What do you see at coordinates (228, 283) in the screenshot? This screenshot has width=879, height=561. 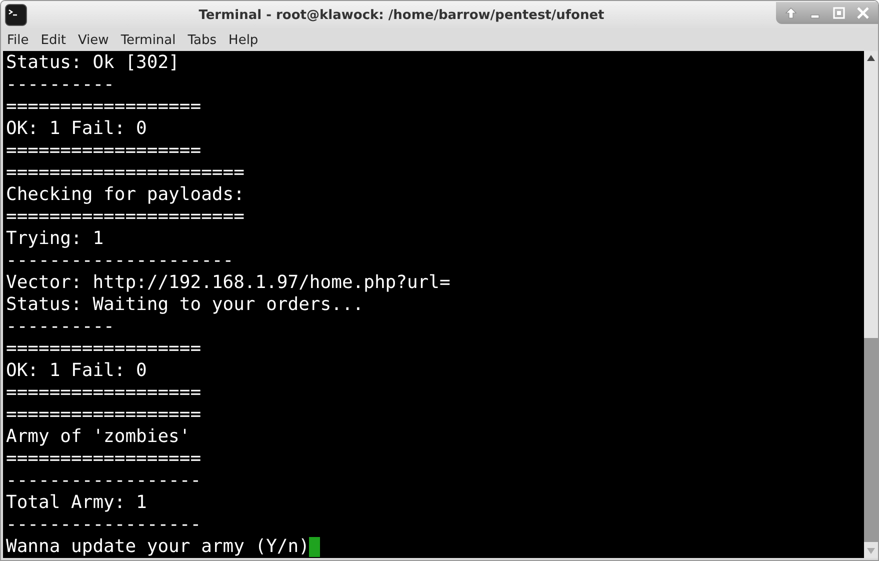 I see `terminal-line: Vector: http://192.168.1.97/home.php?url=` at bounding box center [228, 283].